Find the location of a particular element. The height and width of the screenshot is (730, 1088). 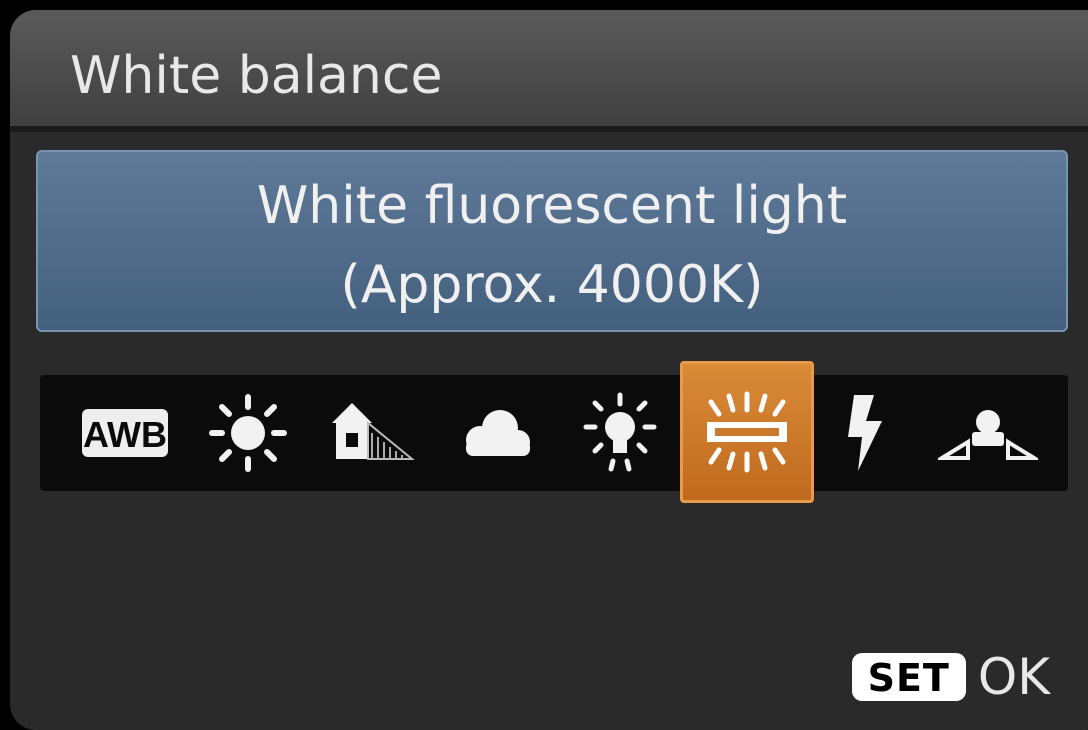

tungsten-bulb-icon is located at coordinates (620, 432).